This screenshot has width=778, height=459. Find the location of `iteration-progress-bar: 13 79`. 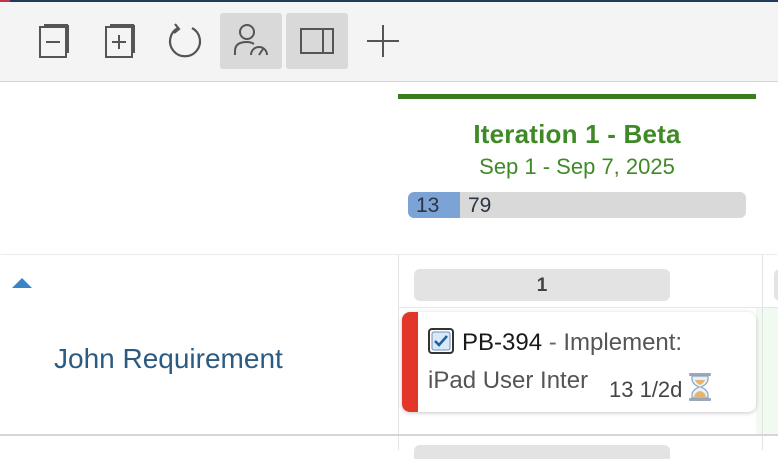

iteration-progress-bar: 13 79 is located at coordinates (577, 205).